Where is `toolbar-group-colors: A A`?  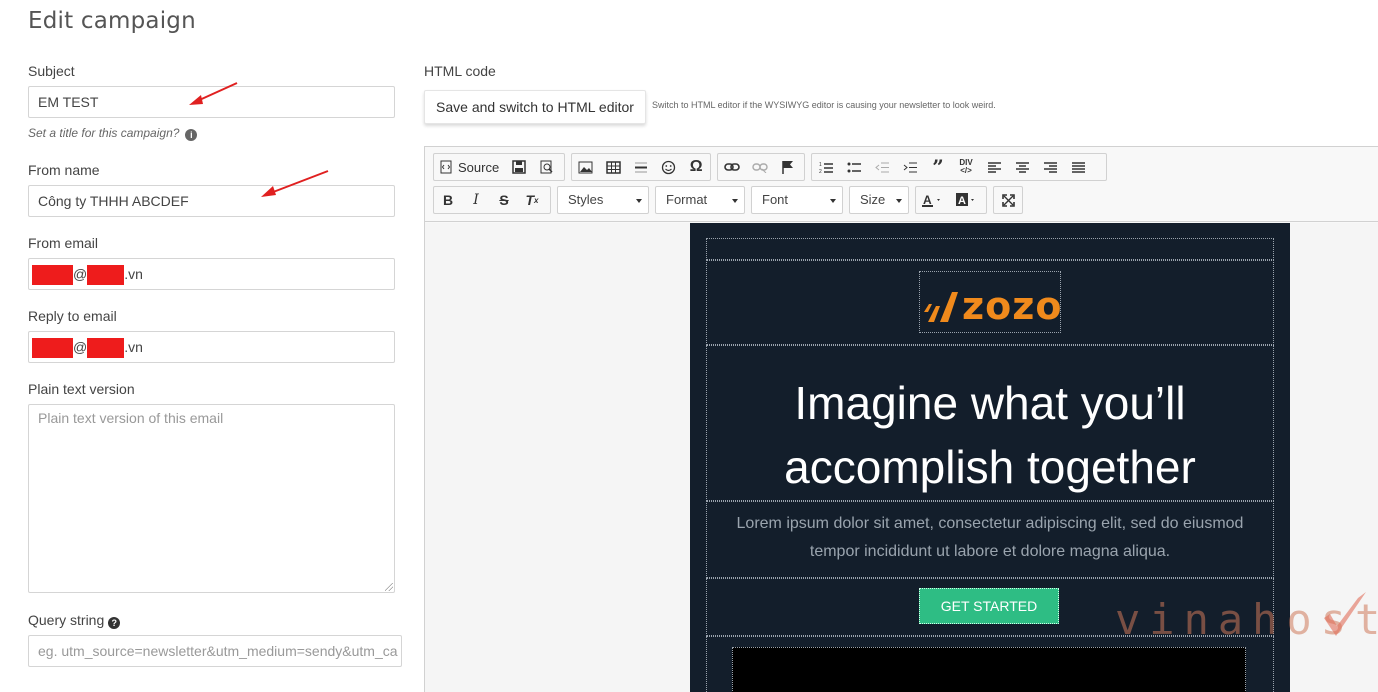
toolbar-group-colors: A A is located at coordinates (951, 200).